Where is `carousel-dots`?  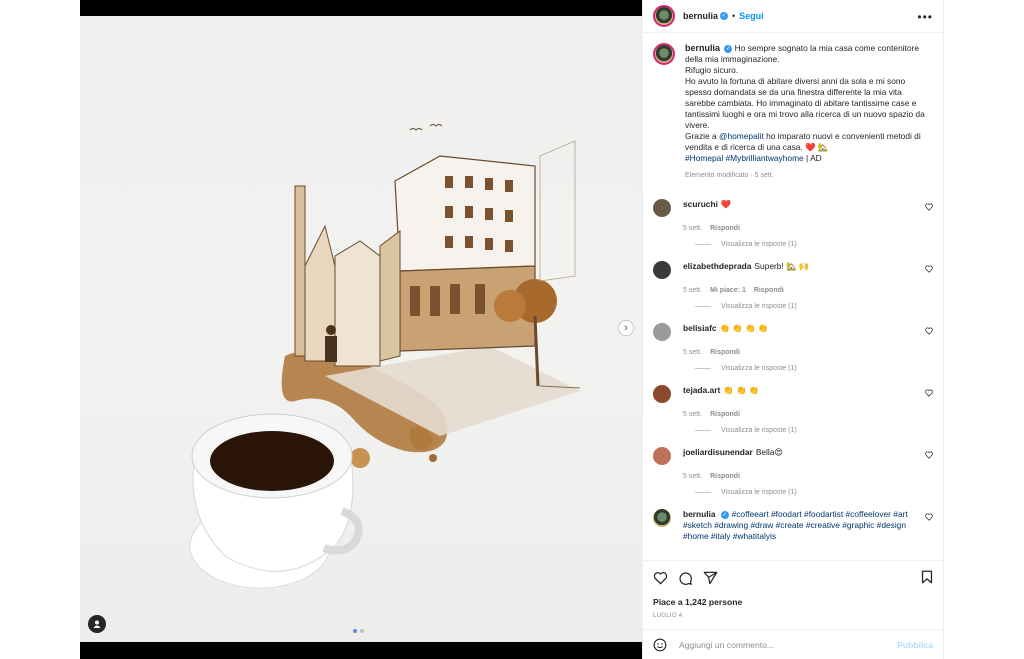
carousel-dots is located at coordinates (358, 631).